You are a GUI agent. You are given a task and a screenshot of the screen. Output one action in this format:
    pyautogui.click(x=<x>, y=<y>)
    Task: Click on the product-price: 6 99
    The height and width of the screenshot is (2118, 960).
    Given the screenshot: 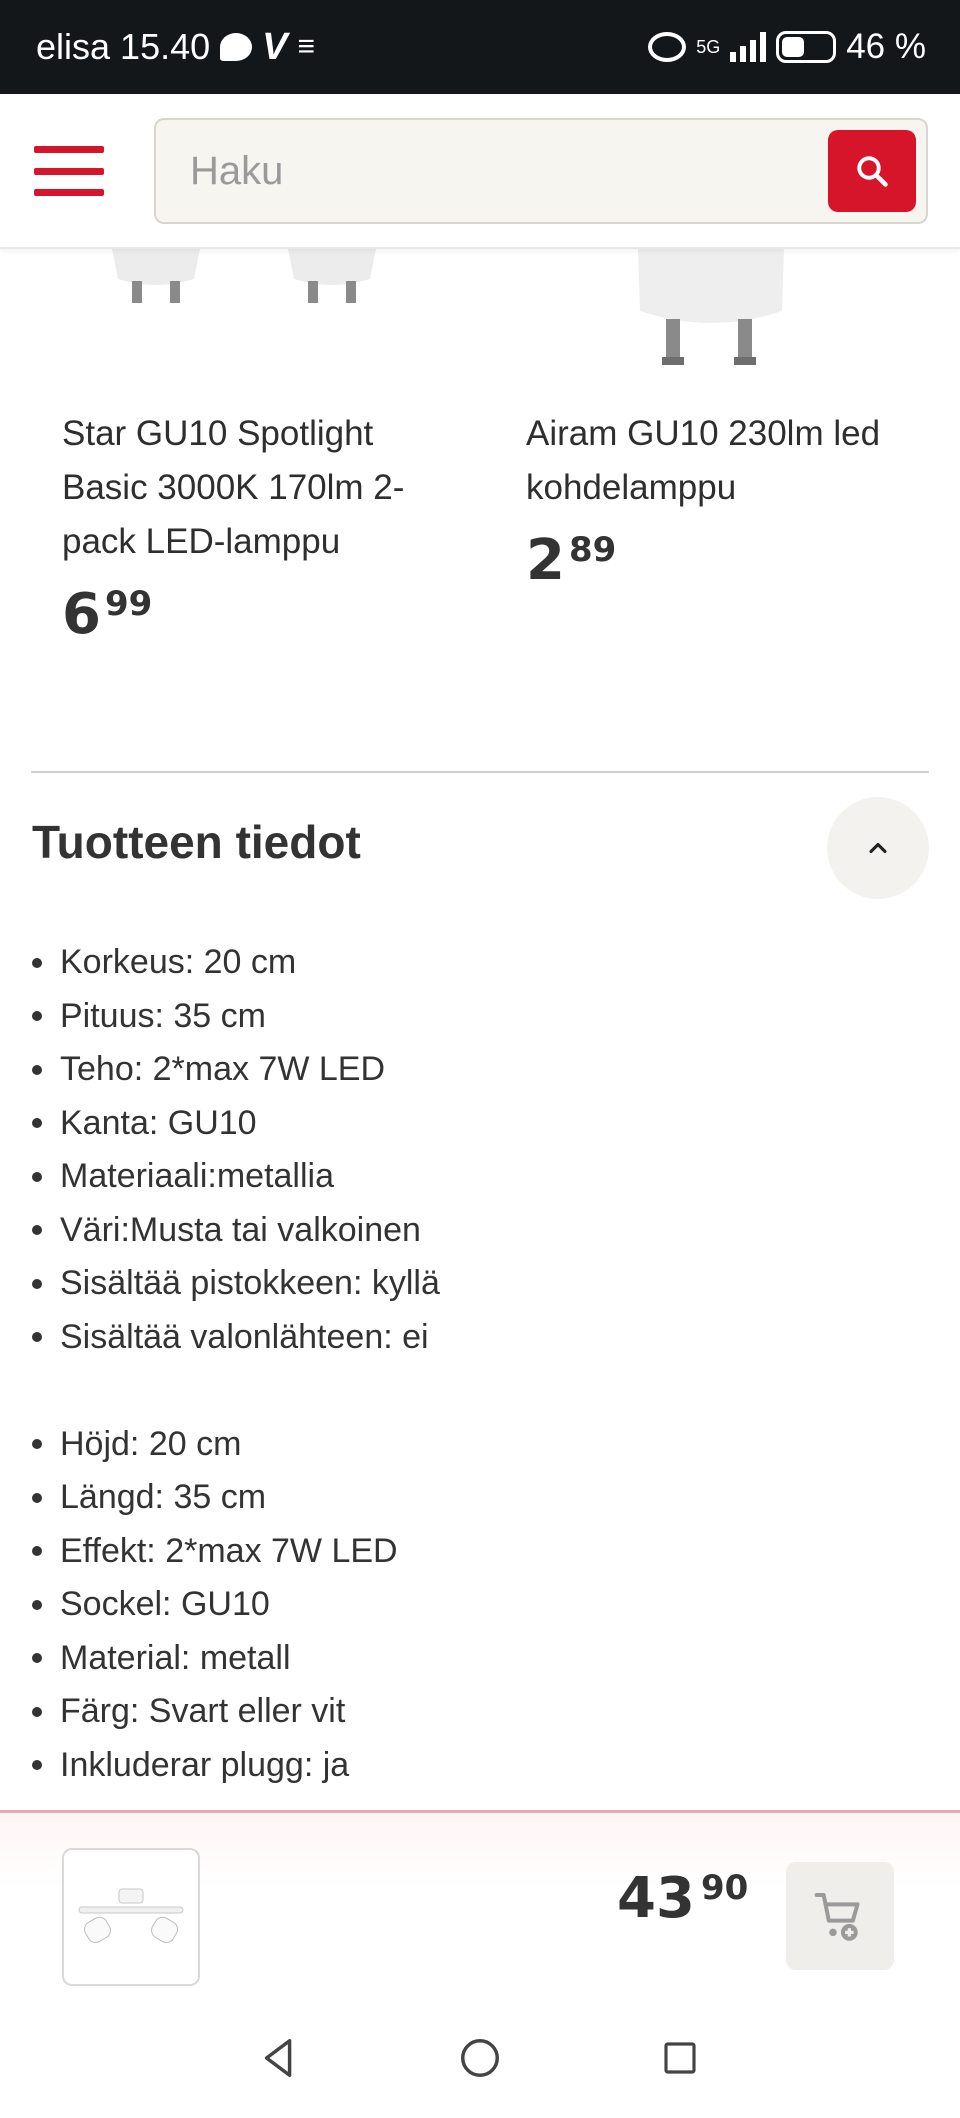 What is the action you would take?
    pyautogui.click(x=272, y=615)
    